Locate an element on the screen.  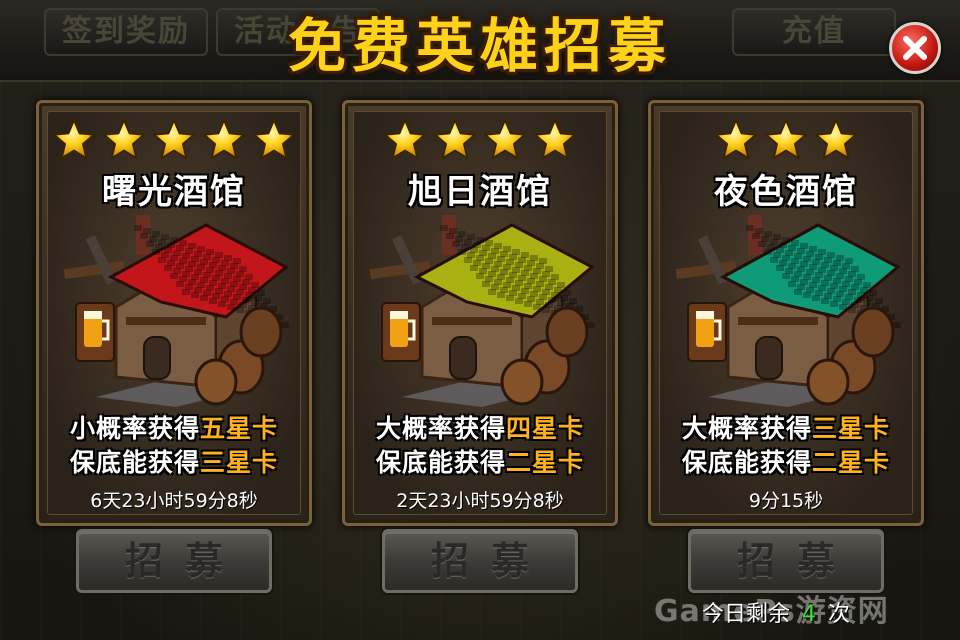
tavern-name: 夜色酒馆 is located at coordinates (786, 192).